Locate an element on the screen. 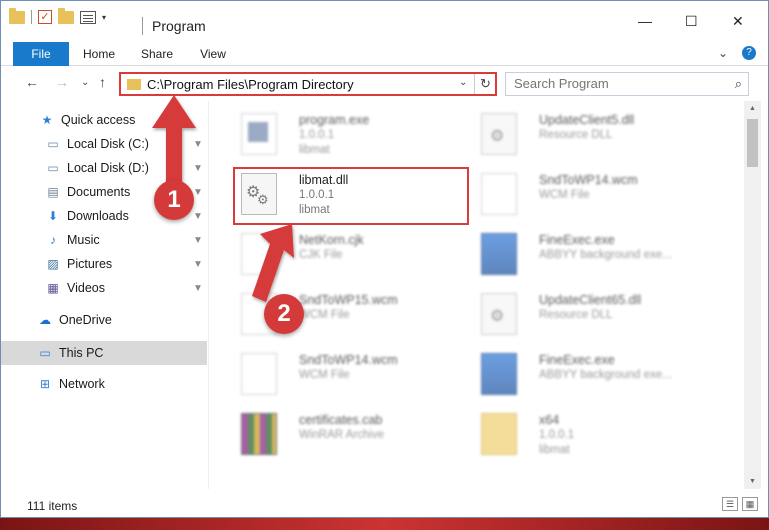 The height and width of the screenshot is (530, 769). arrow-up-right-icon is located at coordinates (273, 263).